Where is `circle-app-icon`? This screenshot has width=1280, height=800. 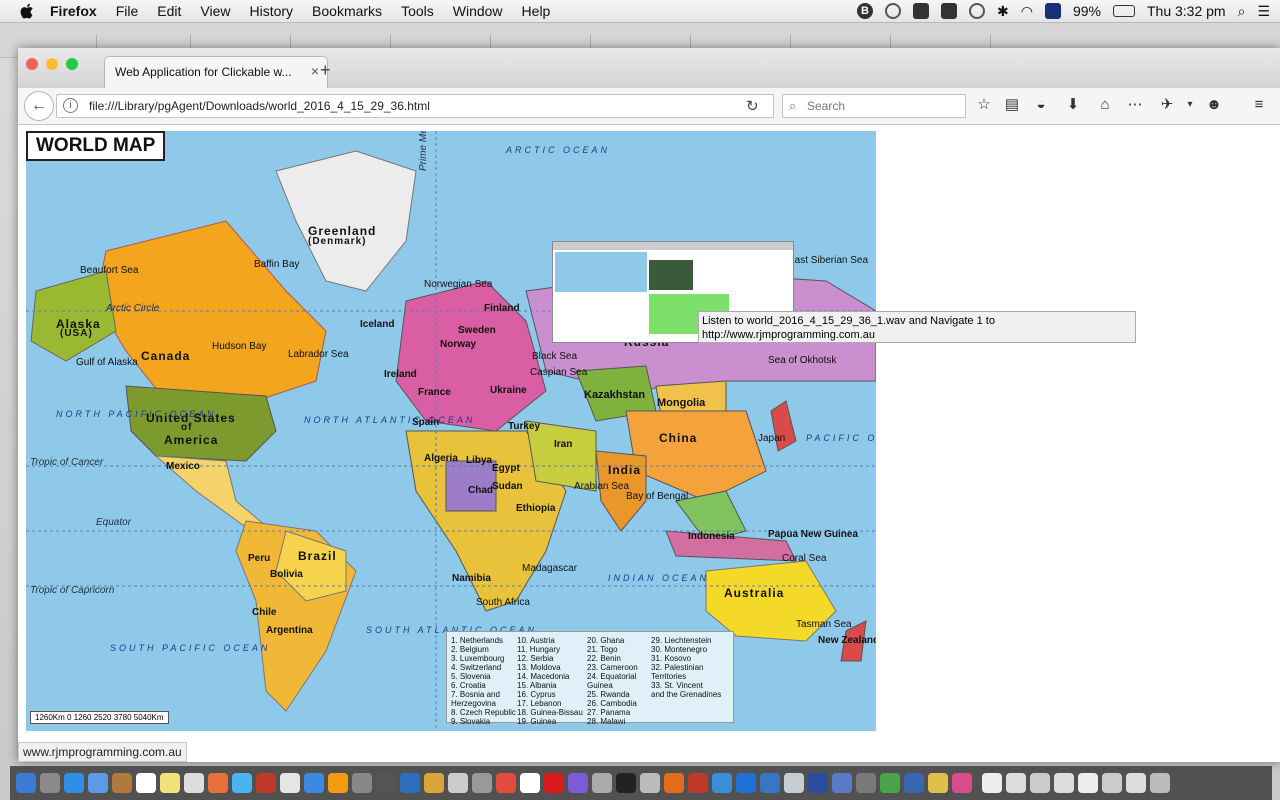
circle-app-icon is located at coordinates (893, 11).